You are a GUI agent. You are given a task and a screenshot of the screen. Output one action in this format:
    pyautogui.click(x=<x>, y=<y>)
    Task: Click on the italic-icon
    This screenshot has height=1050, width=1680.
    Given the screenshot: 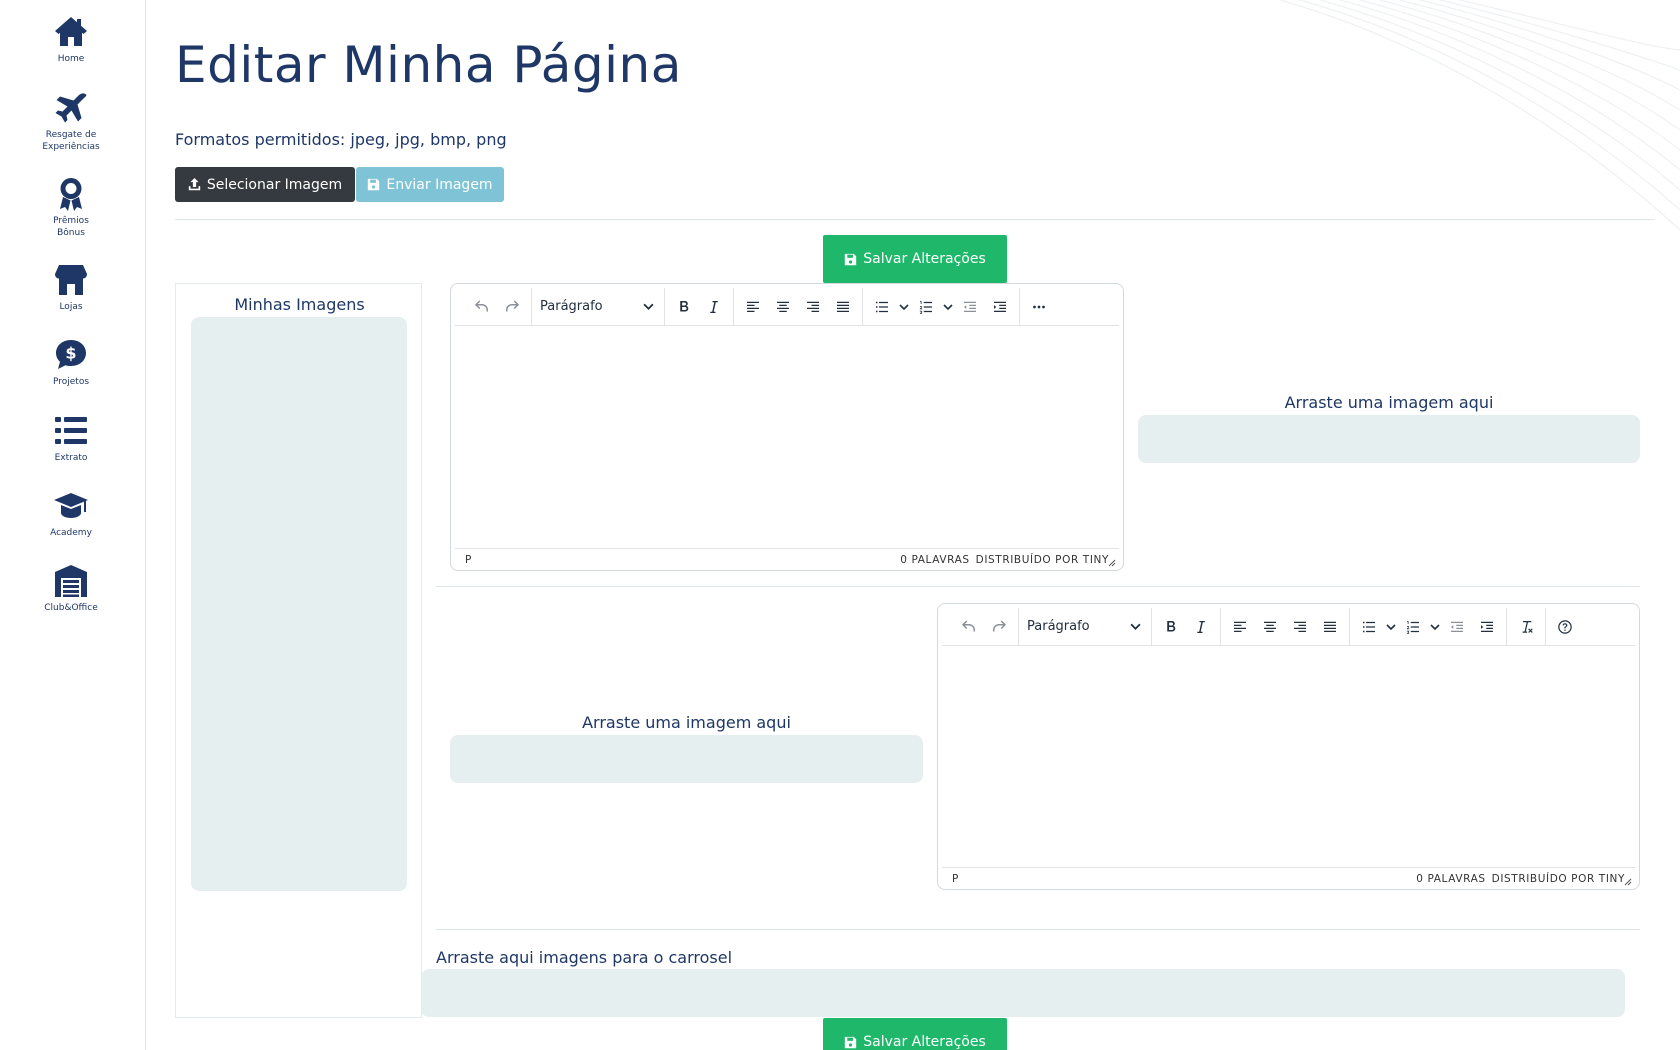 What is the action you would take?
    pyautogui.click(x=1201, y=626)
    